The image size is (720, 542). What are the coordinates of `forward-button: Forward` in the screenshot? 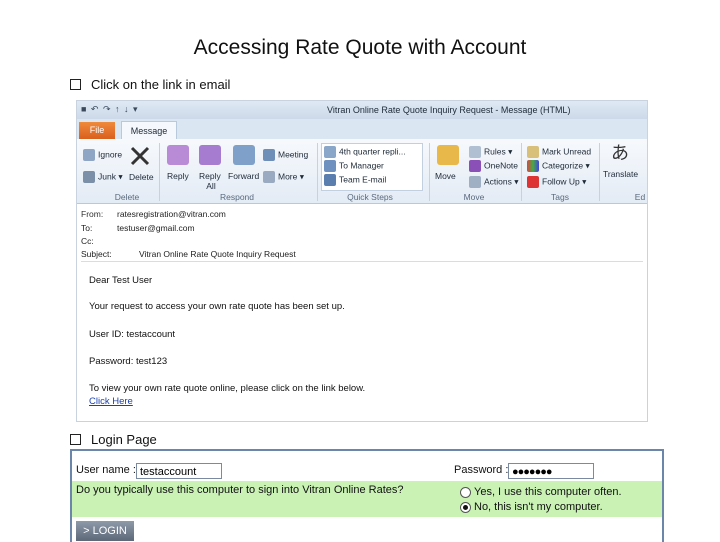 It's located at (245, 163).